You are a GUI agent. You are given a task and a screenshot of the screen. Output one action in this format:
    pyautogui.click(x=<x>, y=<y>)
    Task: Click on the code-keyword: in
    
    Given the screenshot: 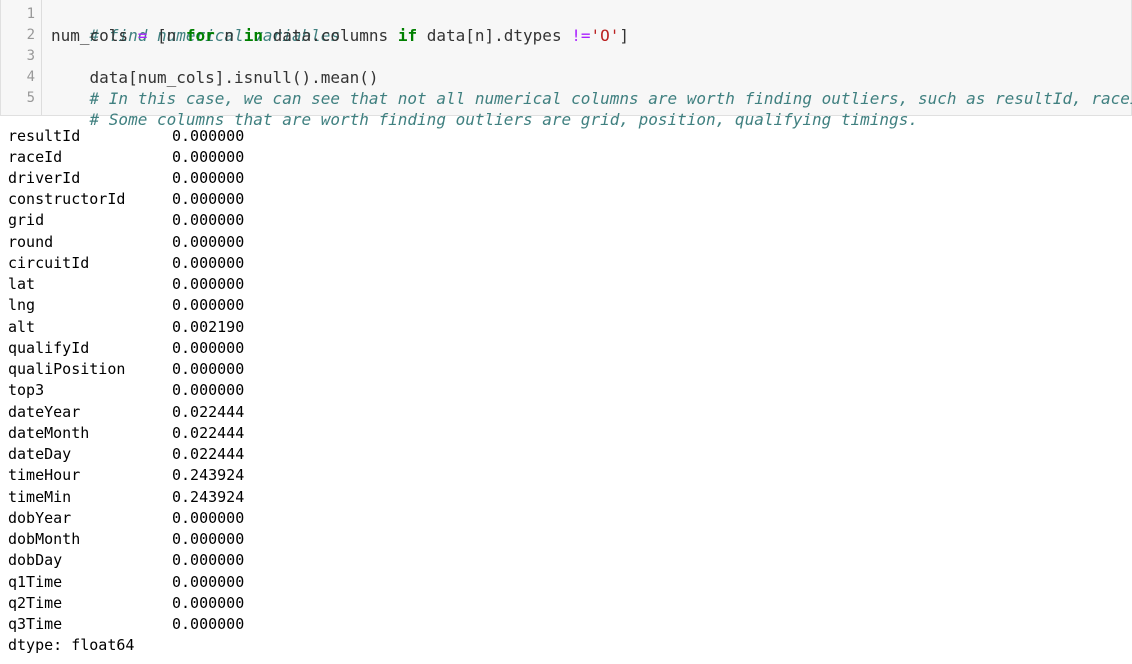 What is the action you would take?
    pyautogui.click(x=253, y=35)
    